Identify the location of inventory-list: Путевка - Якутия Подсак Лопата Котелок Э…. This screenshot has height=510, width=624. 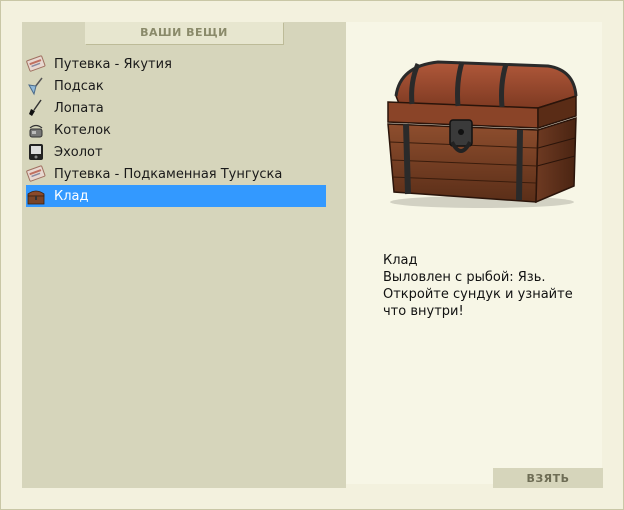
(176, 130).